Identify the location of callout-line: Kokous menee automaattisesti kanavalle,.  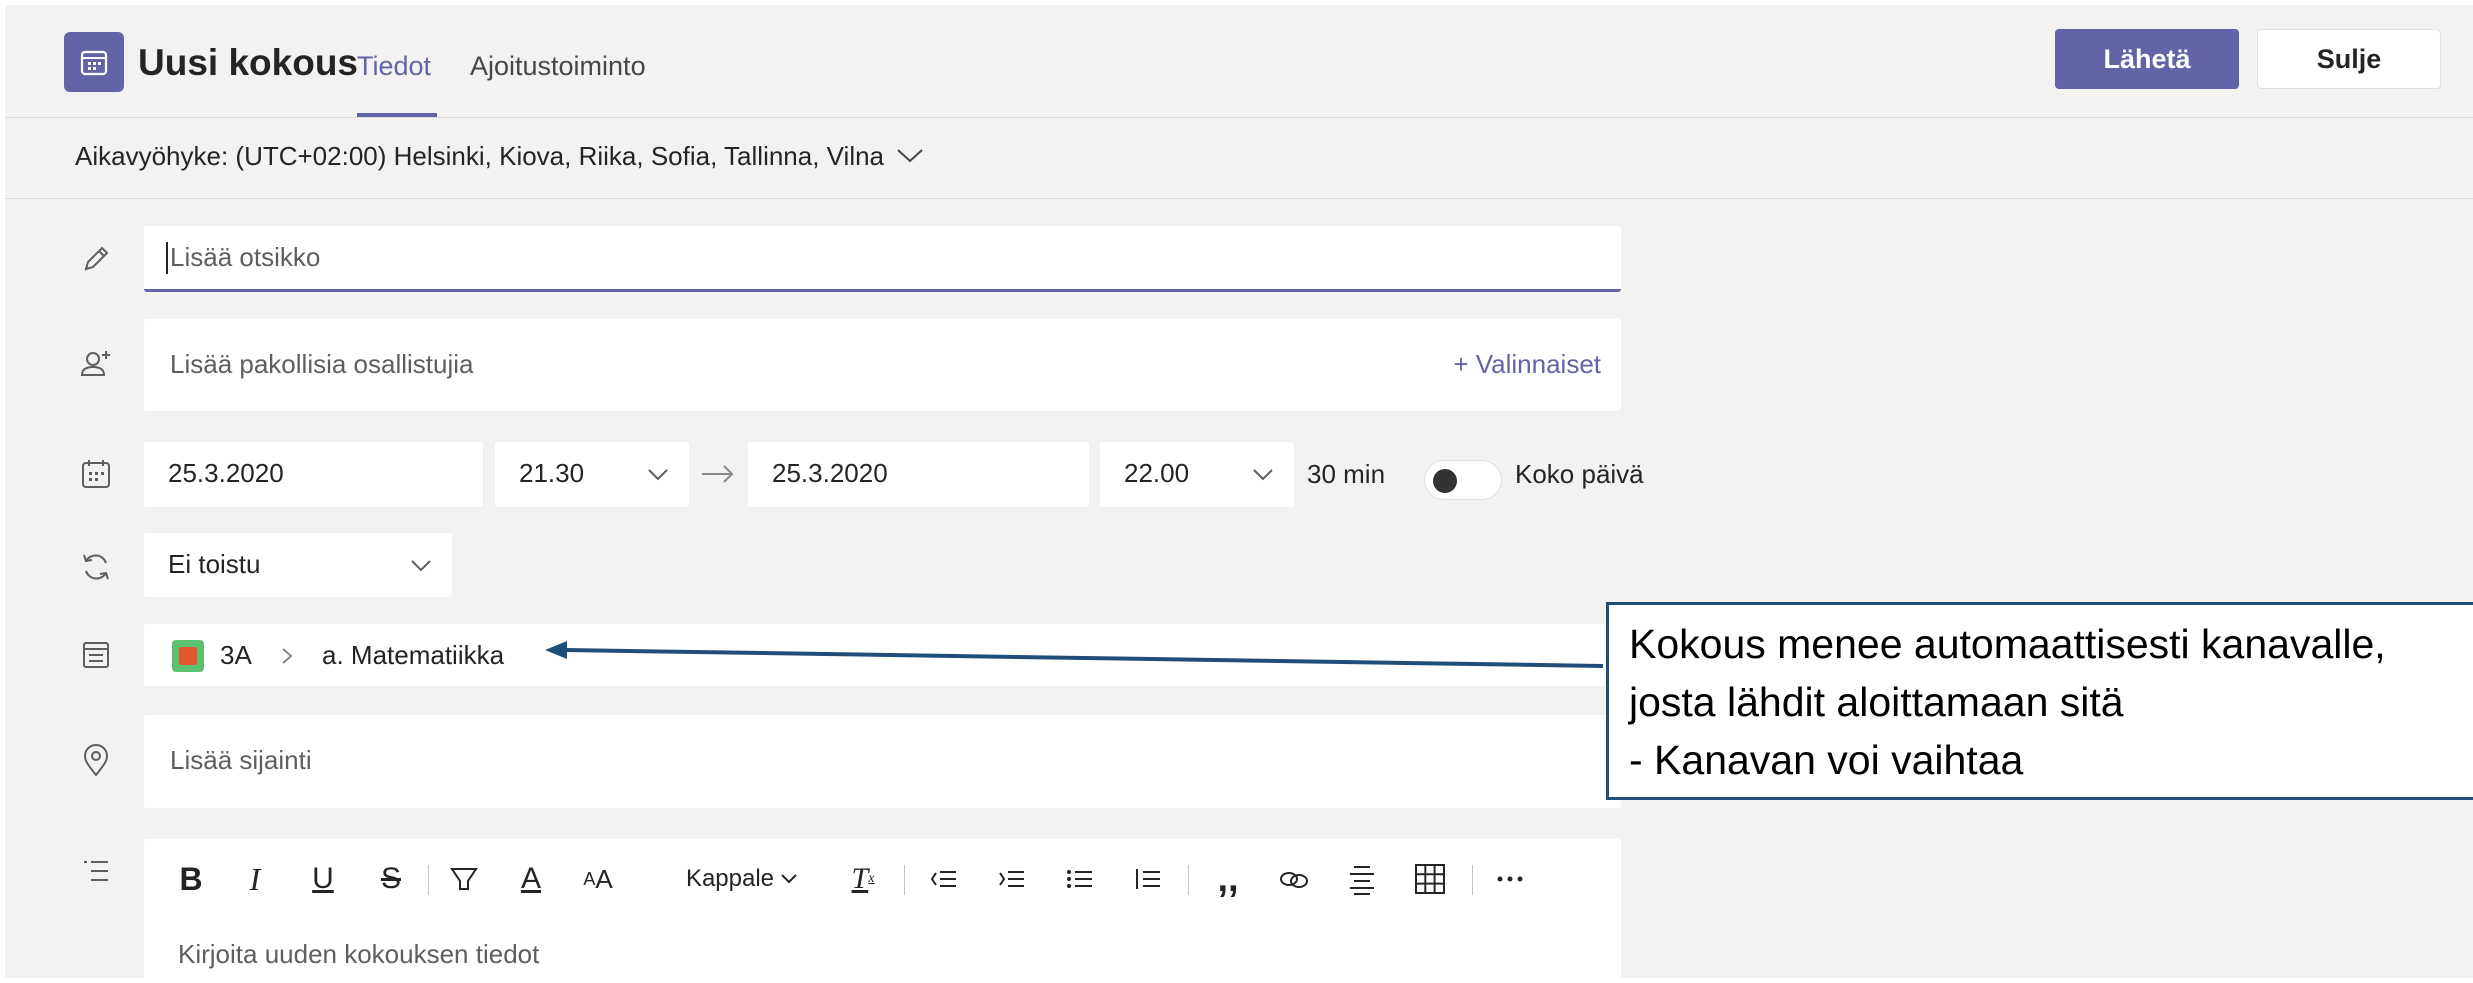
(2007, 644).